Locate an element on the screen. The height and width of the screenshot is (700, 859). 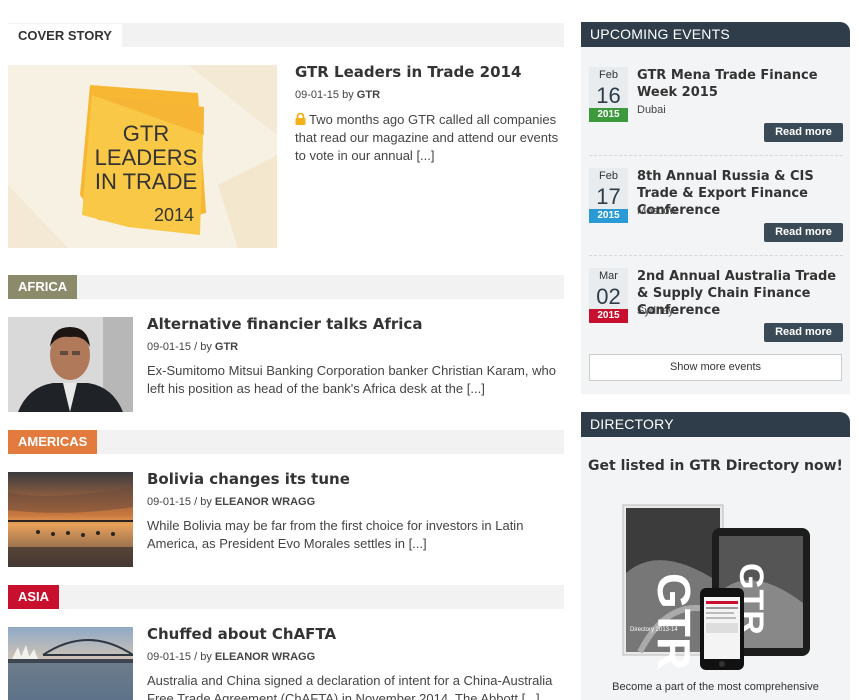
americas-headline: Bolivia changes its tune is located at coordinates (248, 479).